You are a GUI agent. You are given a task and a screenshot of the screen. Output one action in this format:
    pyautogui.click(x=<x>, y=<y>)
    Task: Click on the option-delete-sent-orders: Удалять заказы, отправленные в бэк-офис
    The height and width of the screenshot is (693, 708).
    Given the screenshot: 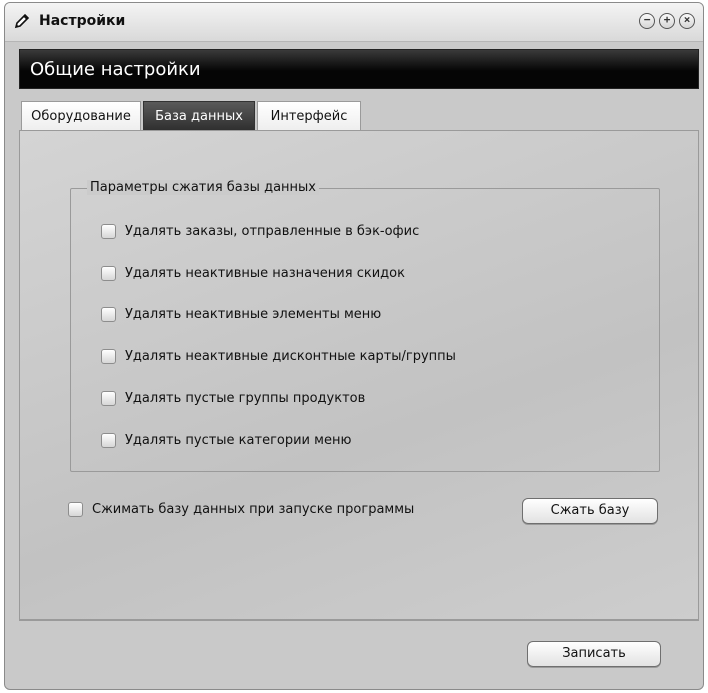 What is the action you would take?
    pyautogui.click(x=260, y=231)
    